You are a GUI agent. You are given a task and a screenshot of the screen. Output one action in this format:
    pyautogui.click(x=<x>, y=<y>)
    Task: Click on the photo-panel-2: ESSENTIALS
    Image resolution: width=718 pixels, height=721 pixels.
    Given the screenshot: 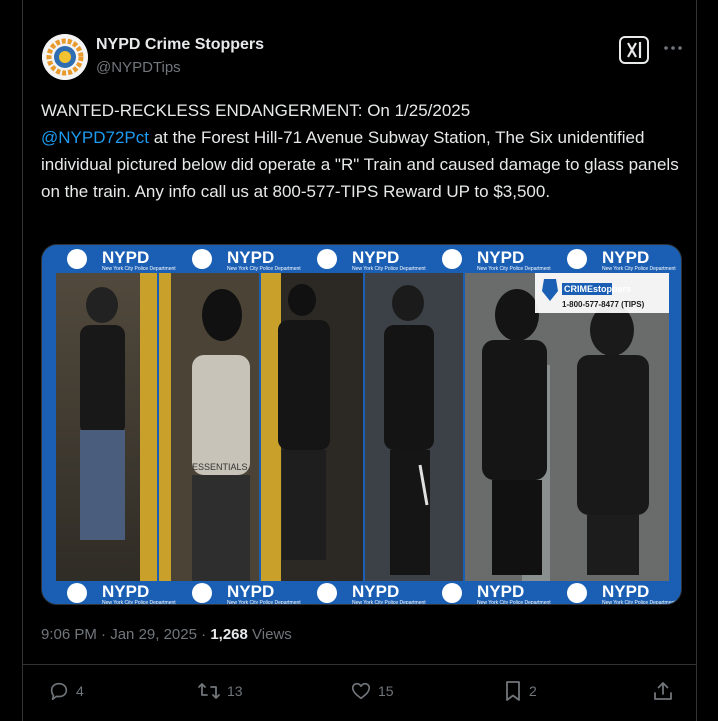 What is the action you would take?
    pyautogui.click(x=209, y=427)
    